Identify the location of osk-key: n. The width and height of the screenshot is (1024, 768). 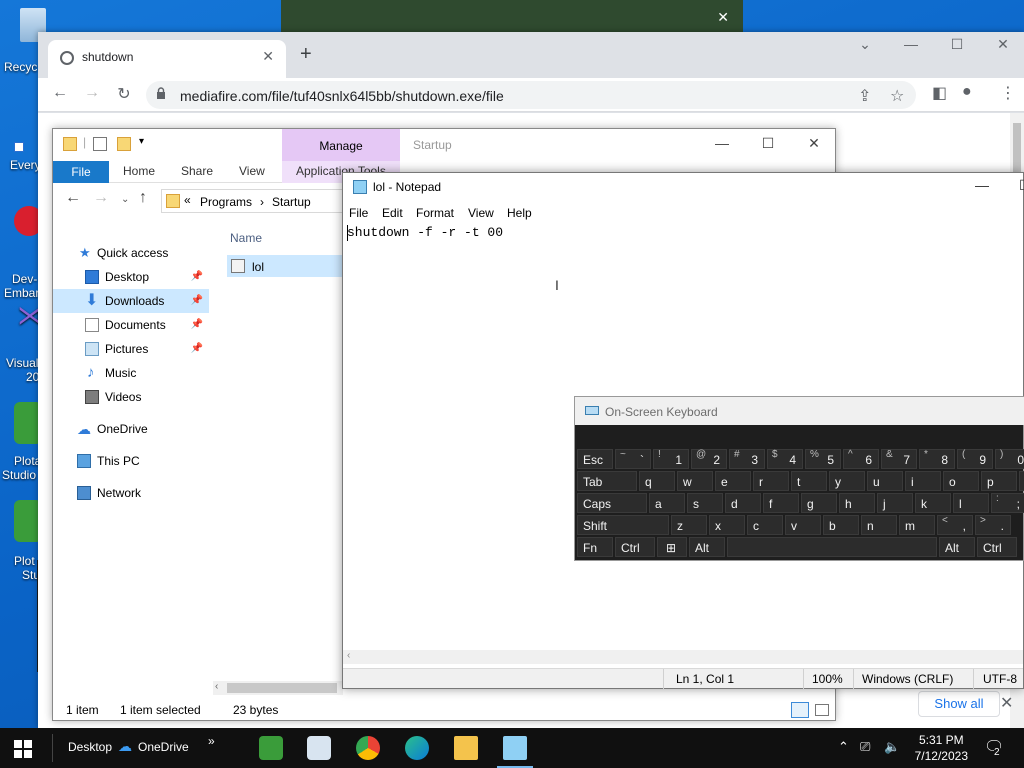
(879, 525).